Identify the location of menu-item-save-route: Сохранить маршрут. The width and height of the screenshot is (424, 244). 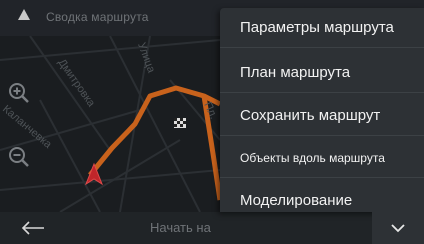
(322, 116).